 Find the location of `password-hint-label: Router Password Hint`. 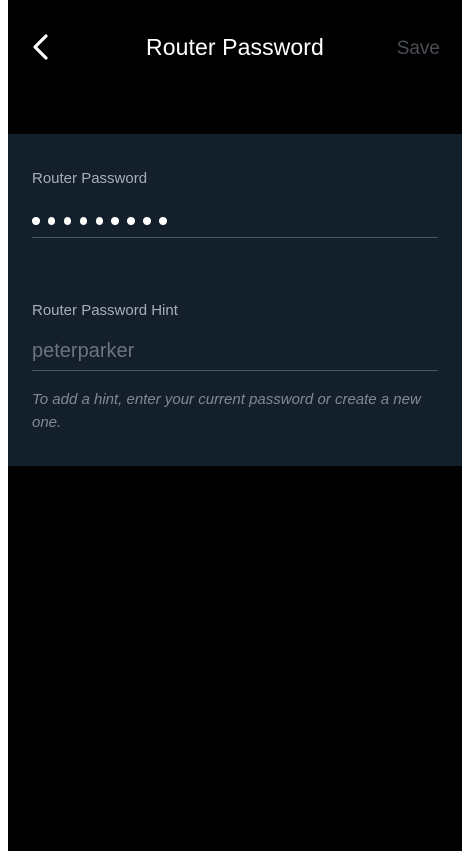

password-hint-label: Router Password Hint is located at coordinates (105, 310).